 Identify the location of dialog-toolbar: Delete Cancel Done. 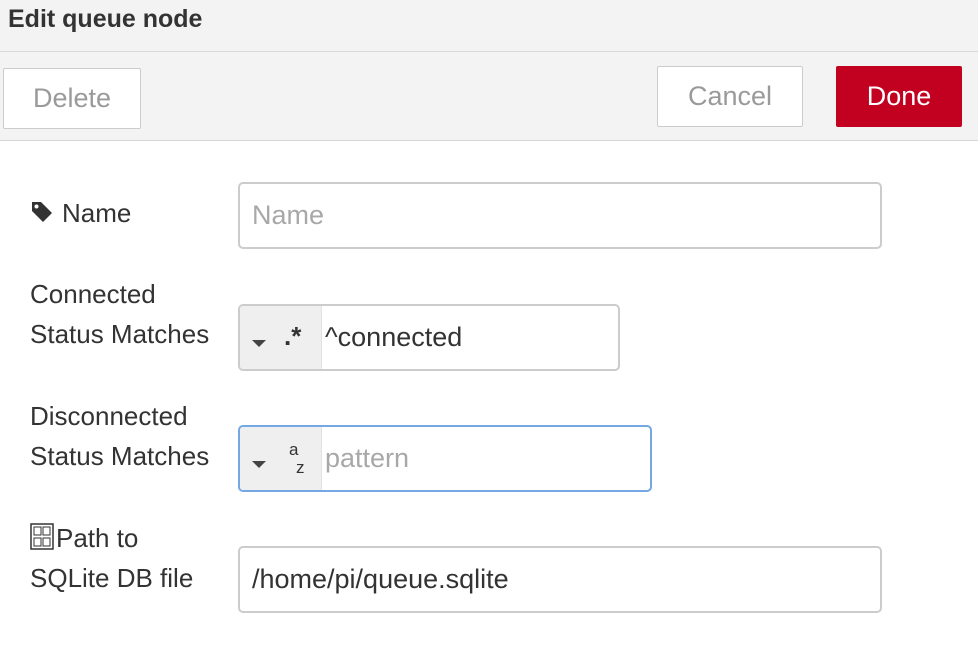
(489, 96).